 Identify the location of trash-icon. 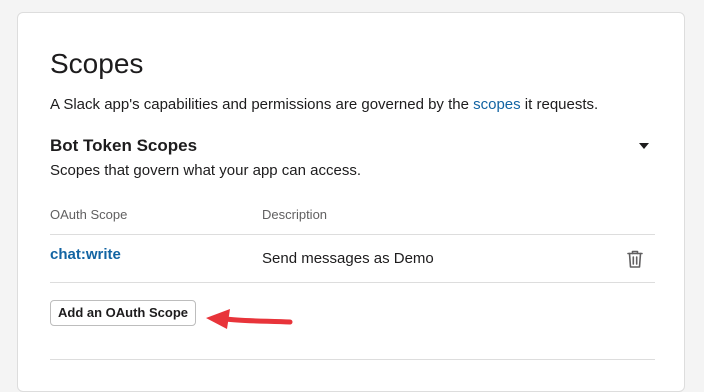
(635, 259).